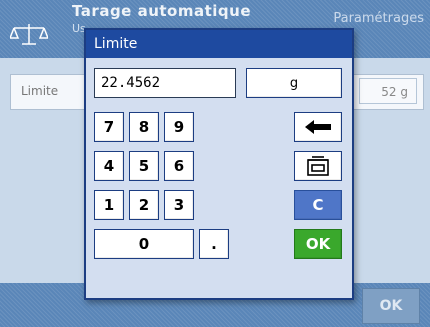 This screenshot has width=430, height=327. What do you see at coordinates (179, 166) in the screenshot?
I see `key-6: 6` at bounding box center [179, 166].